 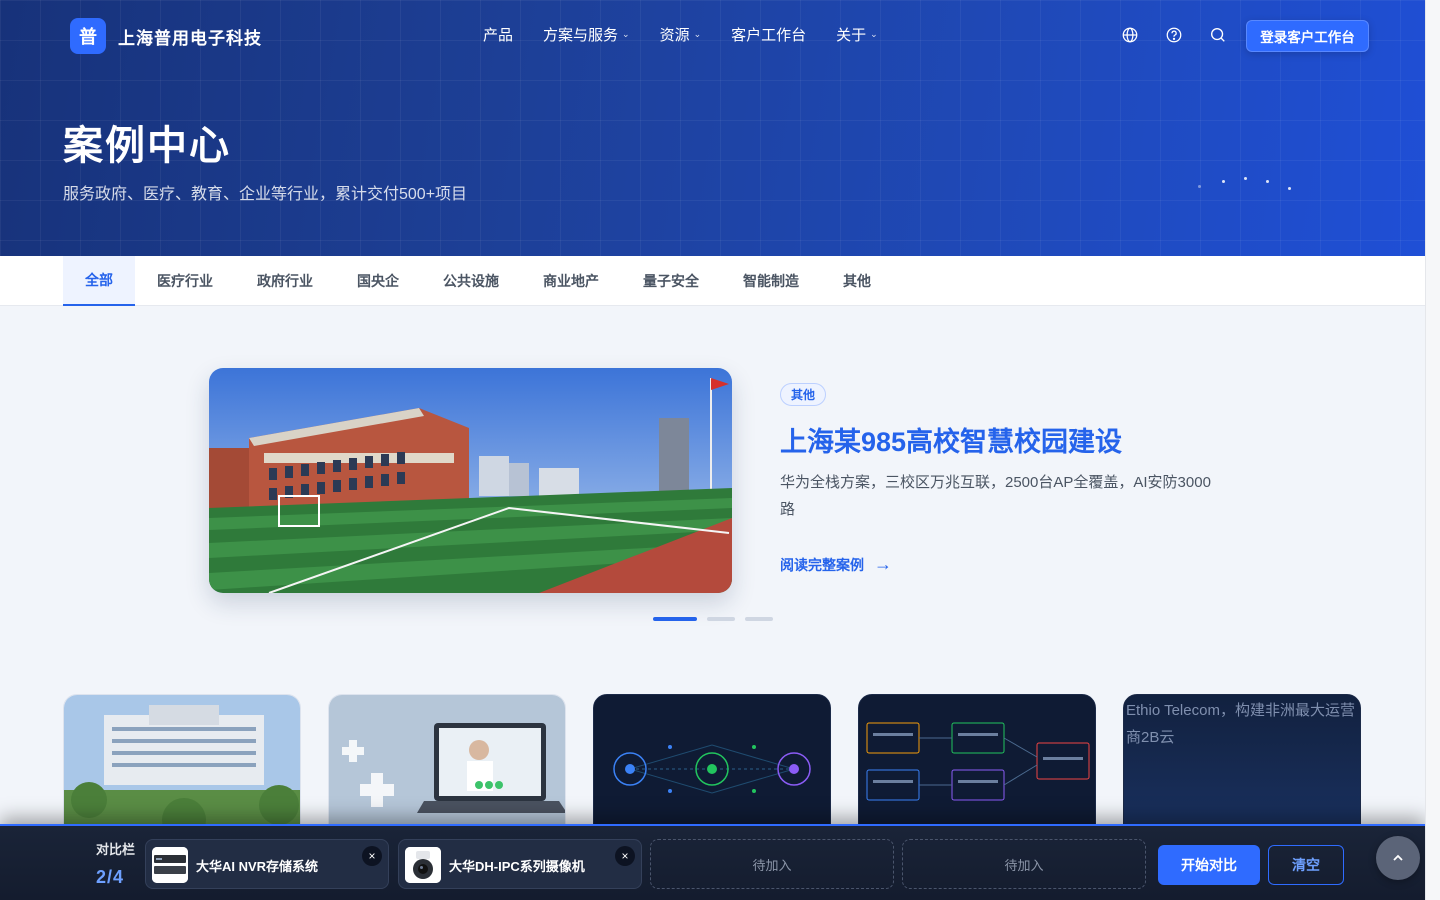 I want to click on case-card-hospital, so click(x=182, y=769).